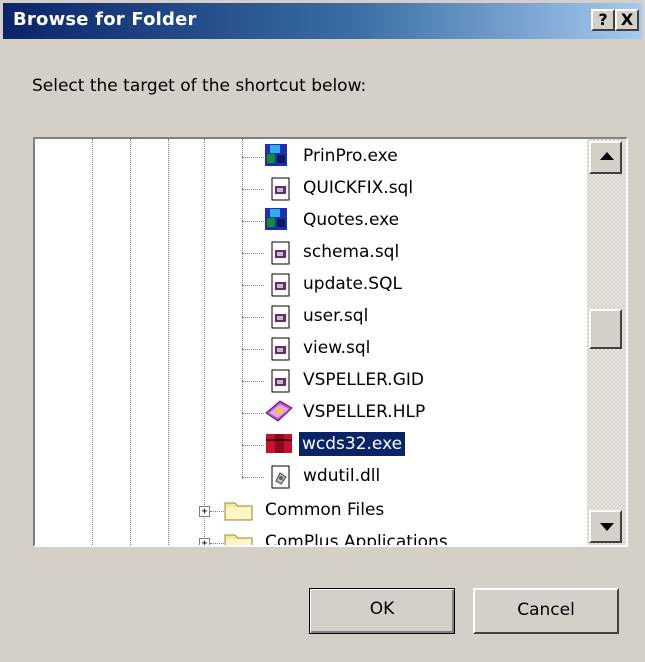  I want to click on scroll-thumb, so click(605, 329).